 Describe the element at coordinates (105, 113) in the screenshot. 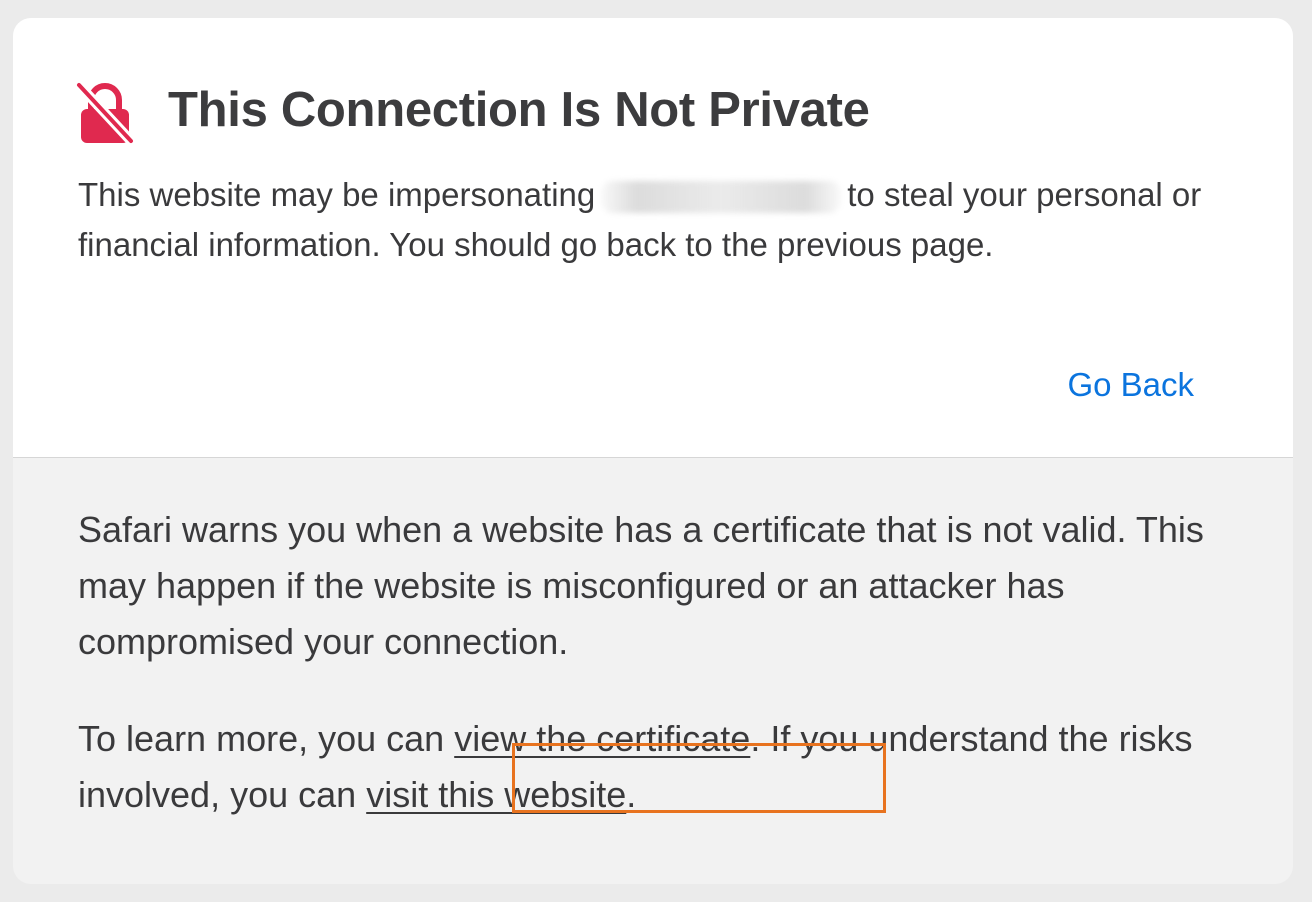

I see `lock-slash-icon` at that location.